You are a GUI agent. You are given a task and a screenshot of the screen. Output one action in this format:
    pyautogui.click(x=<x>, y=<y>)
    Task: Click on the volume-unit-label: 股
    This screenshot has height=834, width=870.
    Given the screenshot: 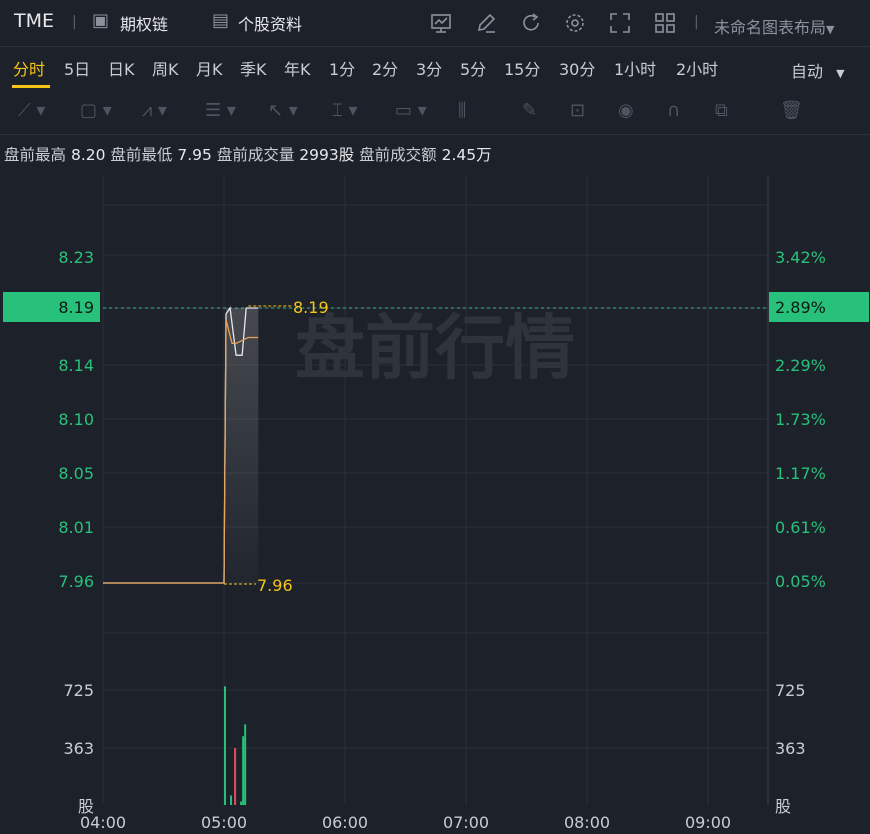 What is the action you would take?
    pyautogui.click(x=783, y=806)
    